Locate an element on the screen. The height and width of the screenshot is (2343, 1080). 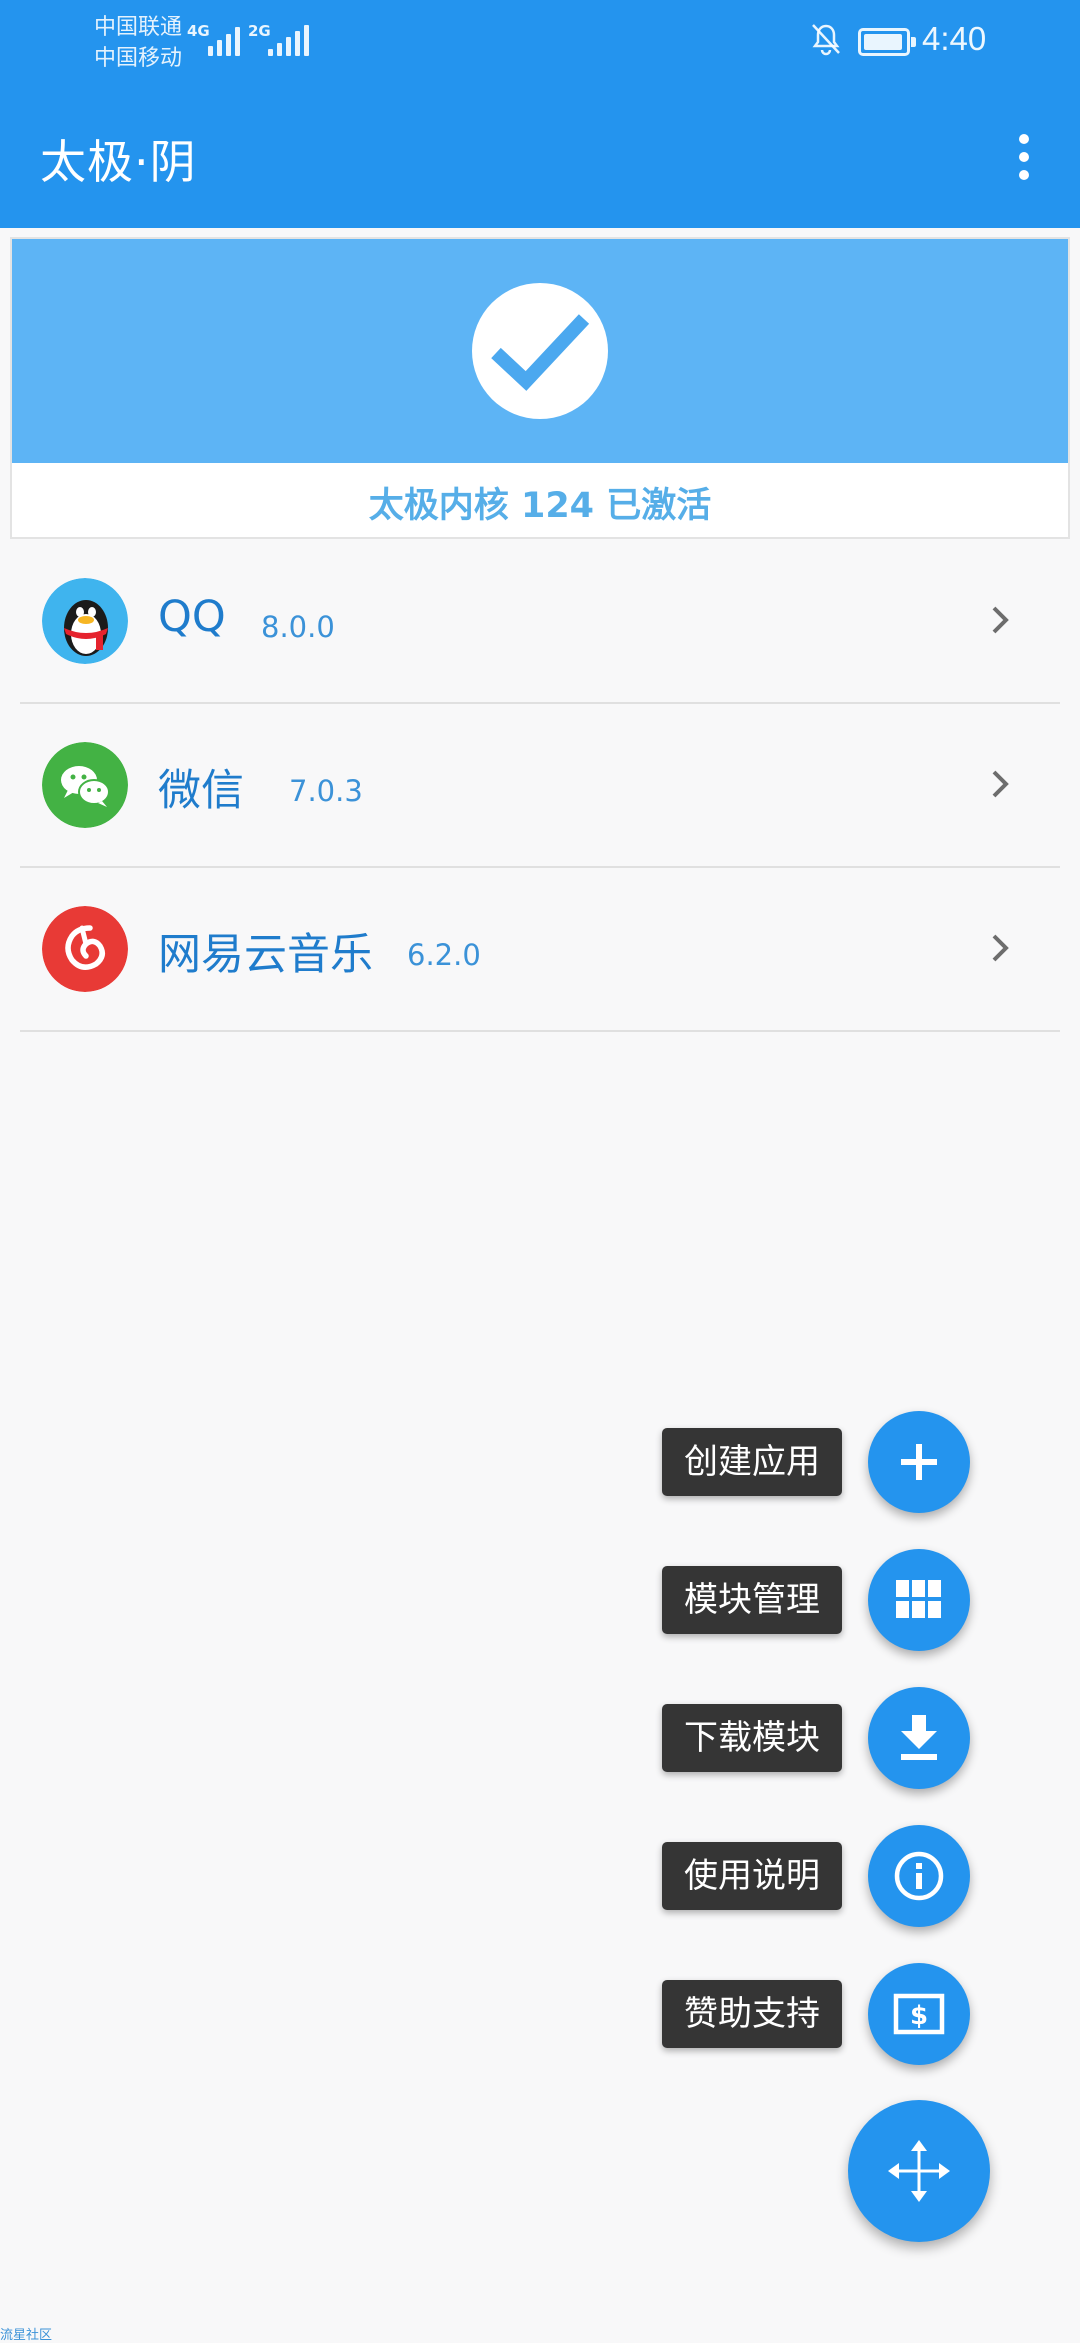
app-version: 8.0.0 is located at coordinates (298, 627).